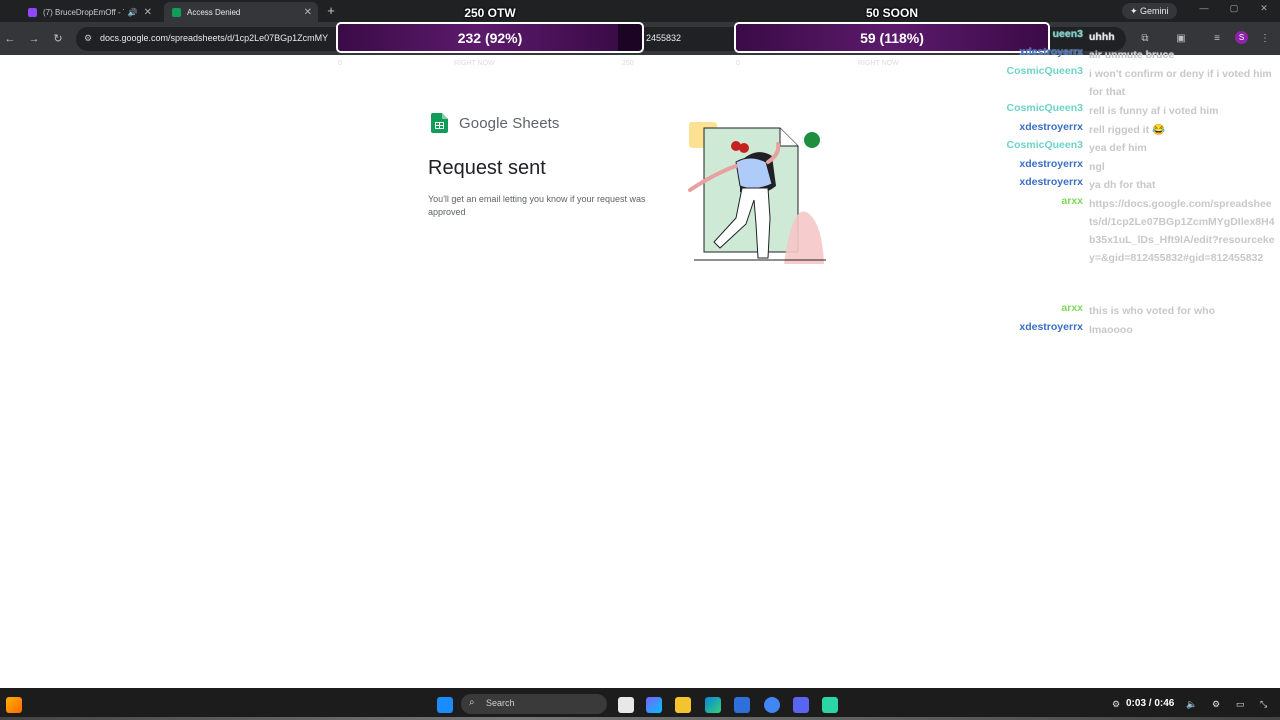  I want to click on tab-title: Access Denied, so click(214, 12).